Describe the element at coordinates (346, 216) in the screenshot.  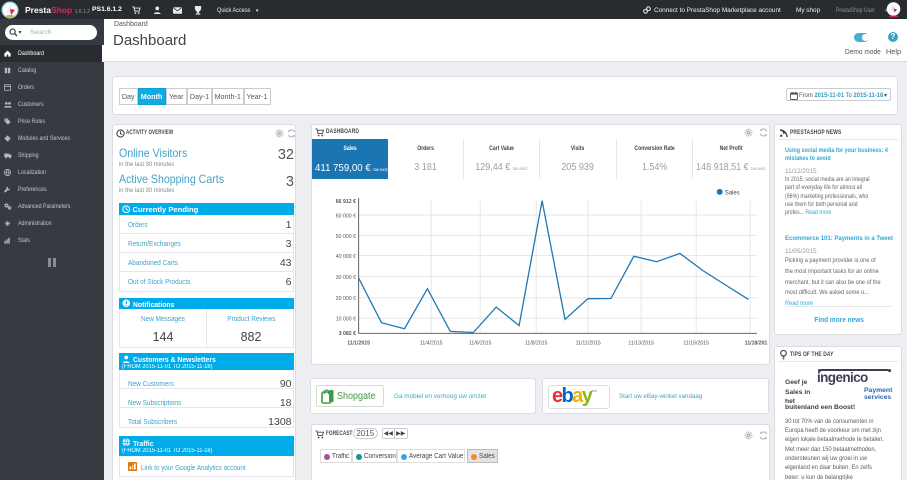
I see `svg-text: 60 000 €` at that location.